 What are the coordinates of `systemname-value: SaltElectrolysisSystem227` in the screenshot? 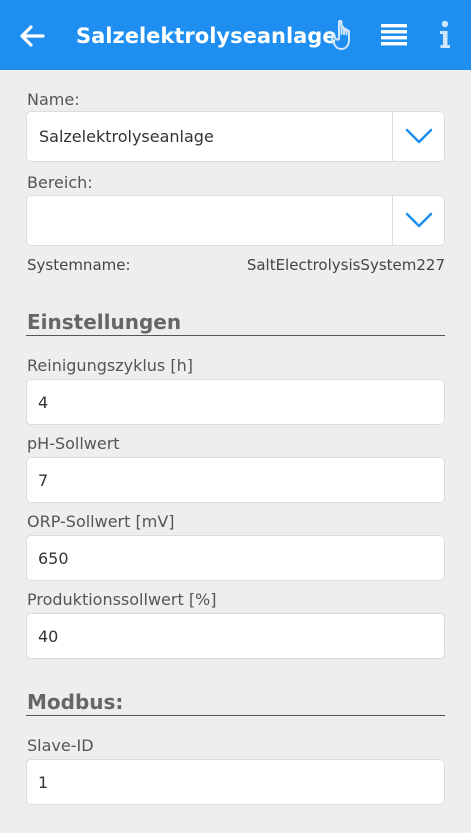 It's located at (345, 265).